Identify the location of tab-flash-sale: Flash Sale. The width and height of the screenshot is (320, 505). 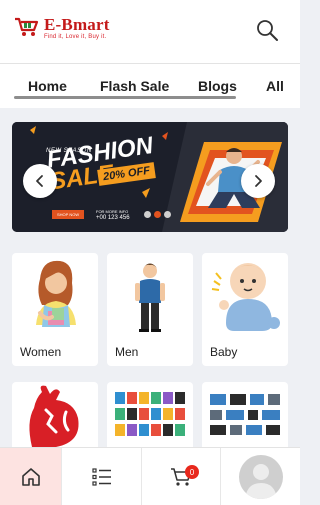
(134, 86).